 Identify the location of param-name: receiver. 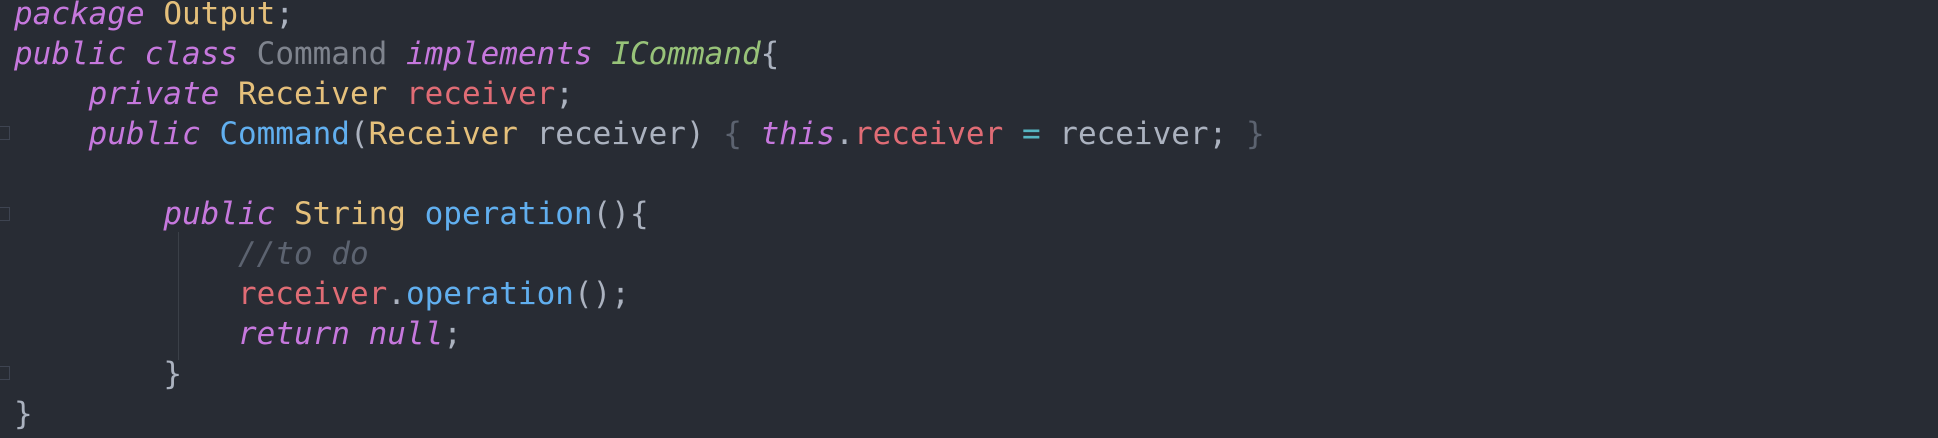
(611, 134).